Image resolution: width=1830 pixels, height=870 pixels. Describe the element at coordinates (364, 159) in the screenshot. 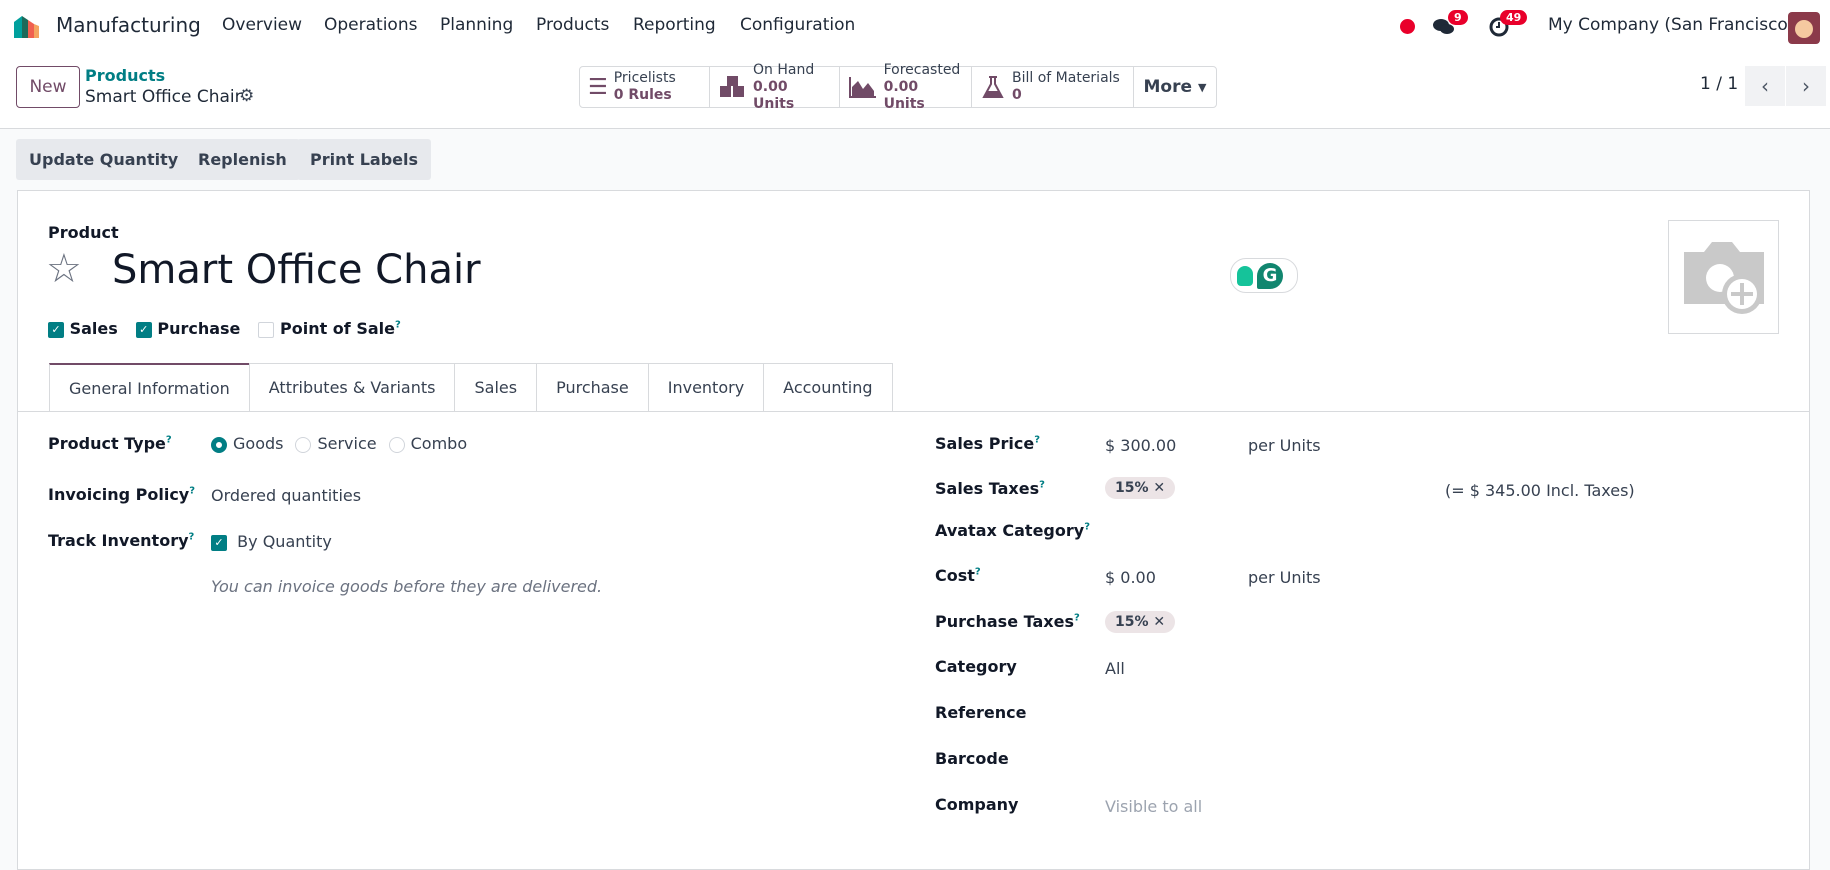

I see `print-labels-button: Print Labels` at that location.